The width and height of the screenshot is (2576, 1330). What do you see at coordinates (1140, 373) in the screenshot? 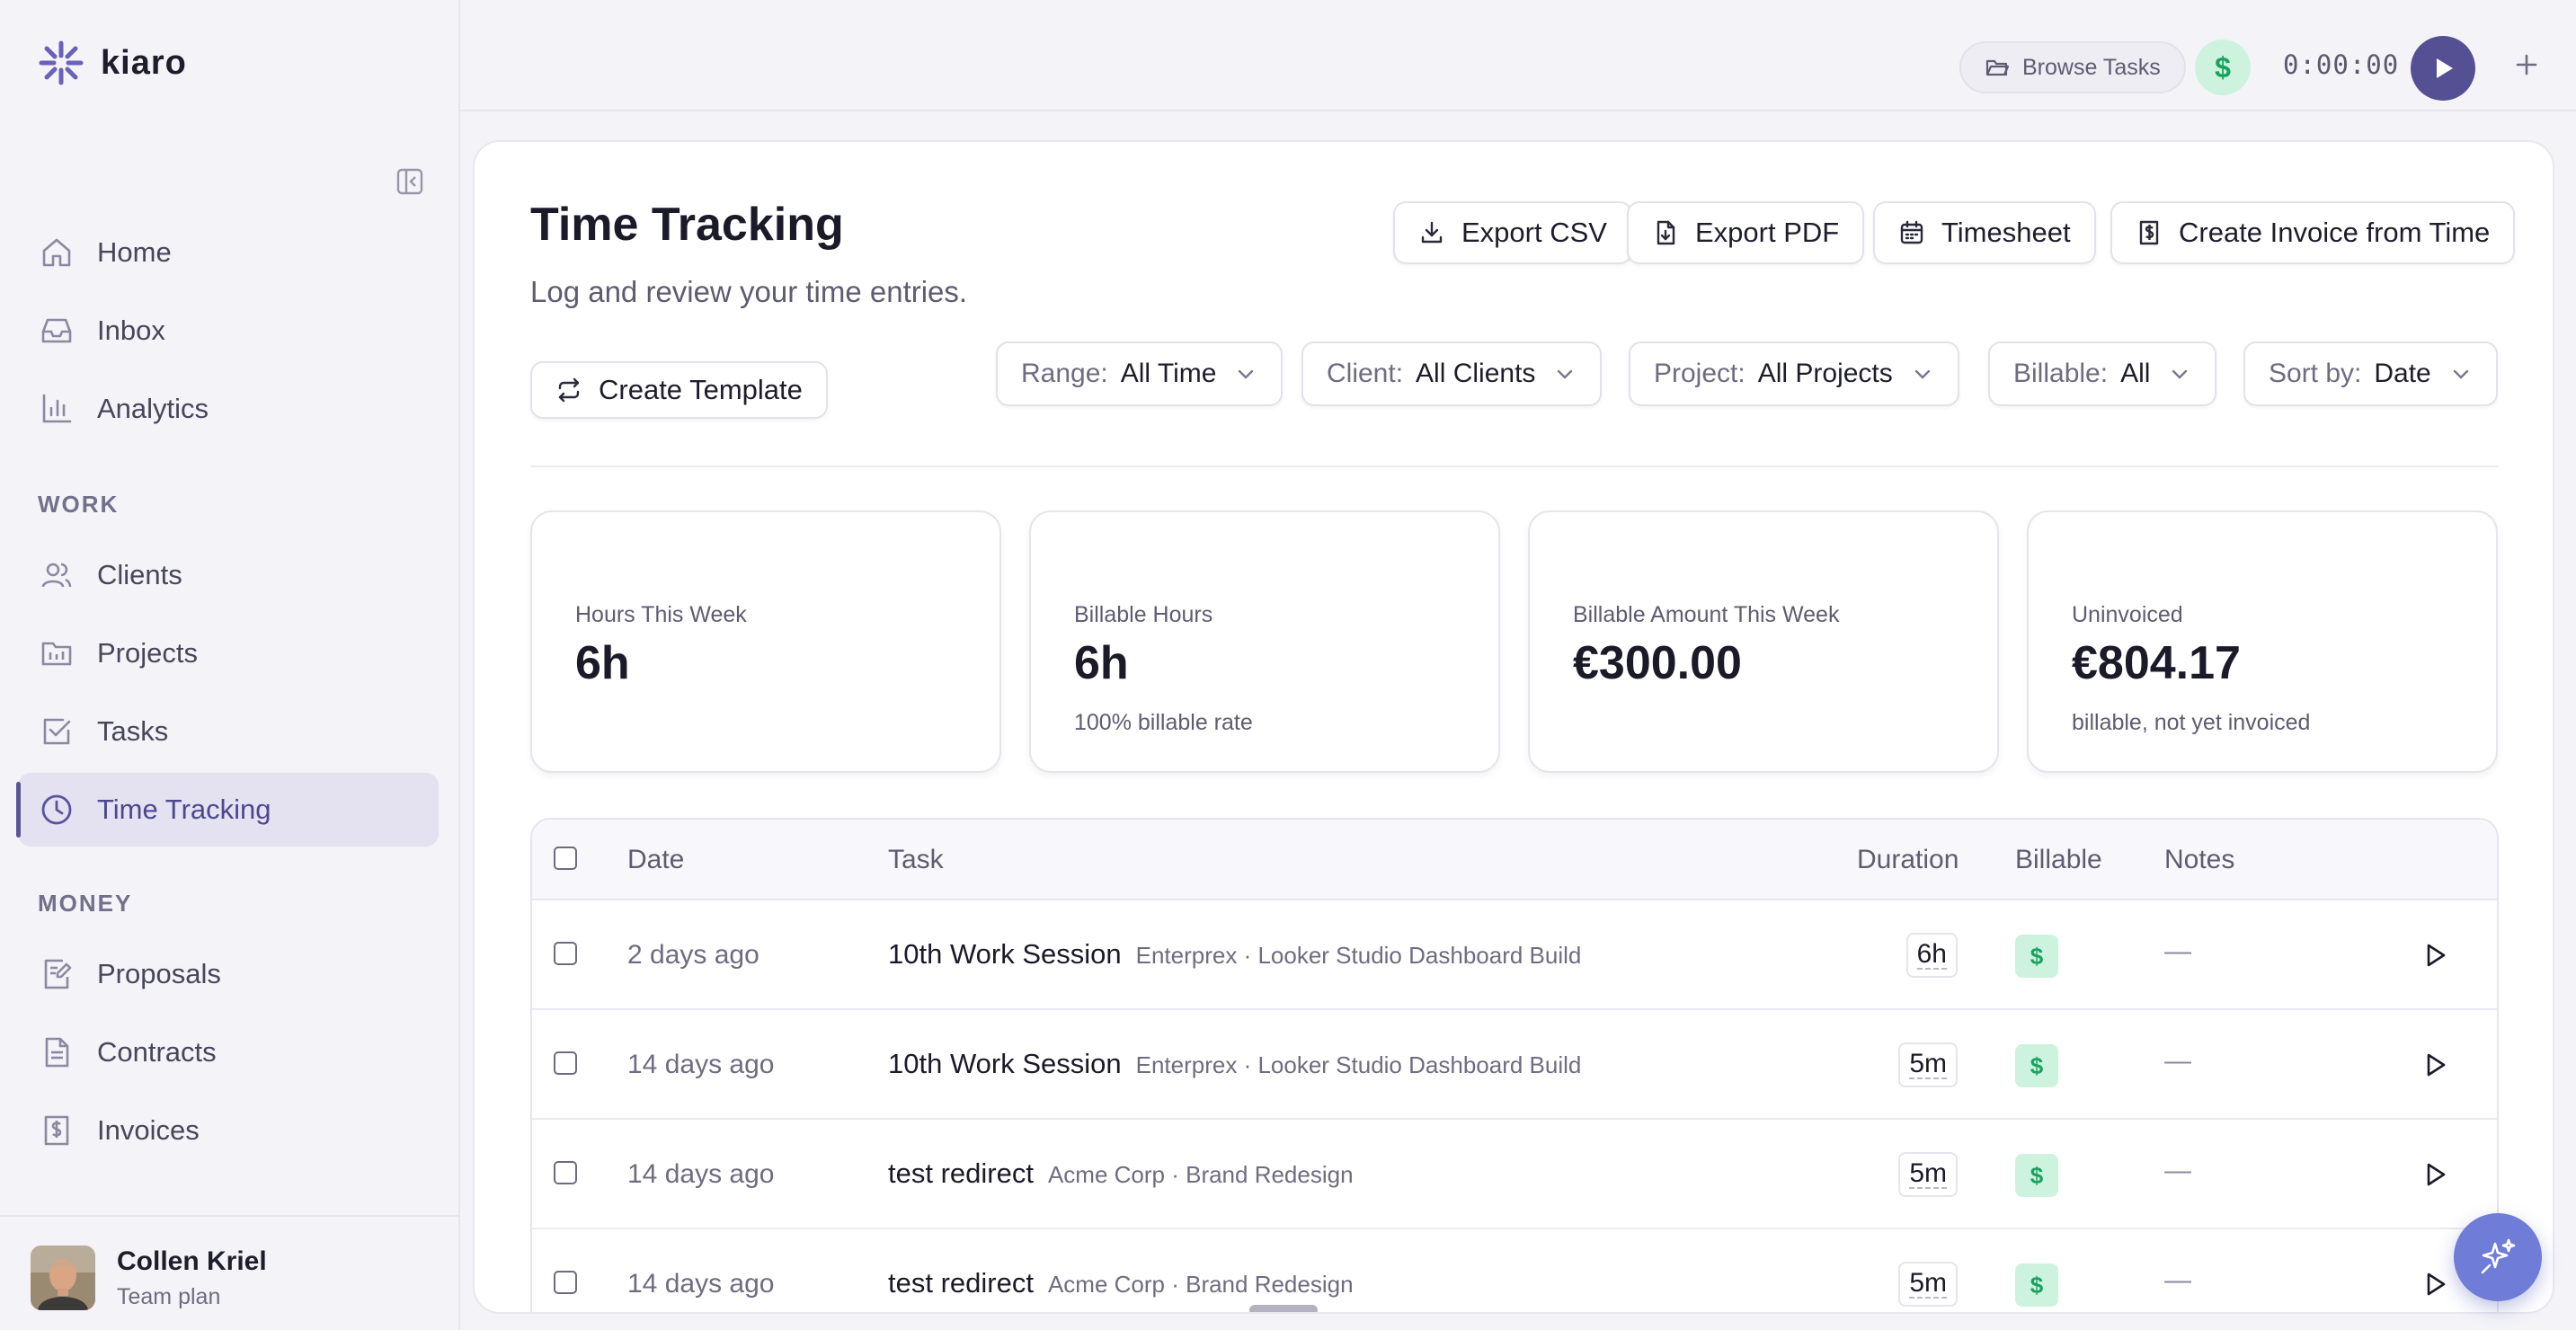
I see `range-filter: Range: All Time` at bounding box center [1140, 373].